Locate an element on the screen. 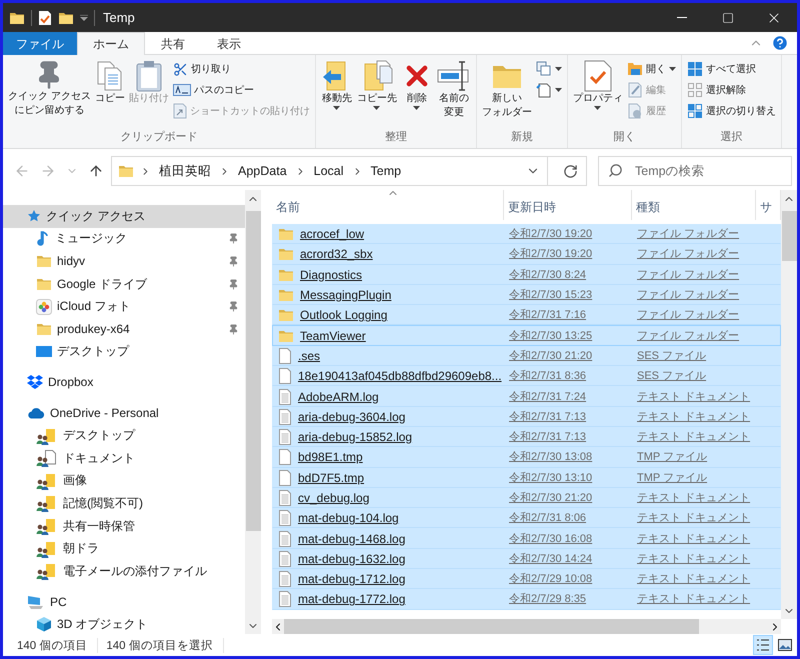  file-row: TeamViewer 令和2/7/30 13:25 ファイル フォルダー is located at coordinates (526, 335).